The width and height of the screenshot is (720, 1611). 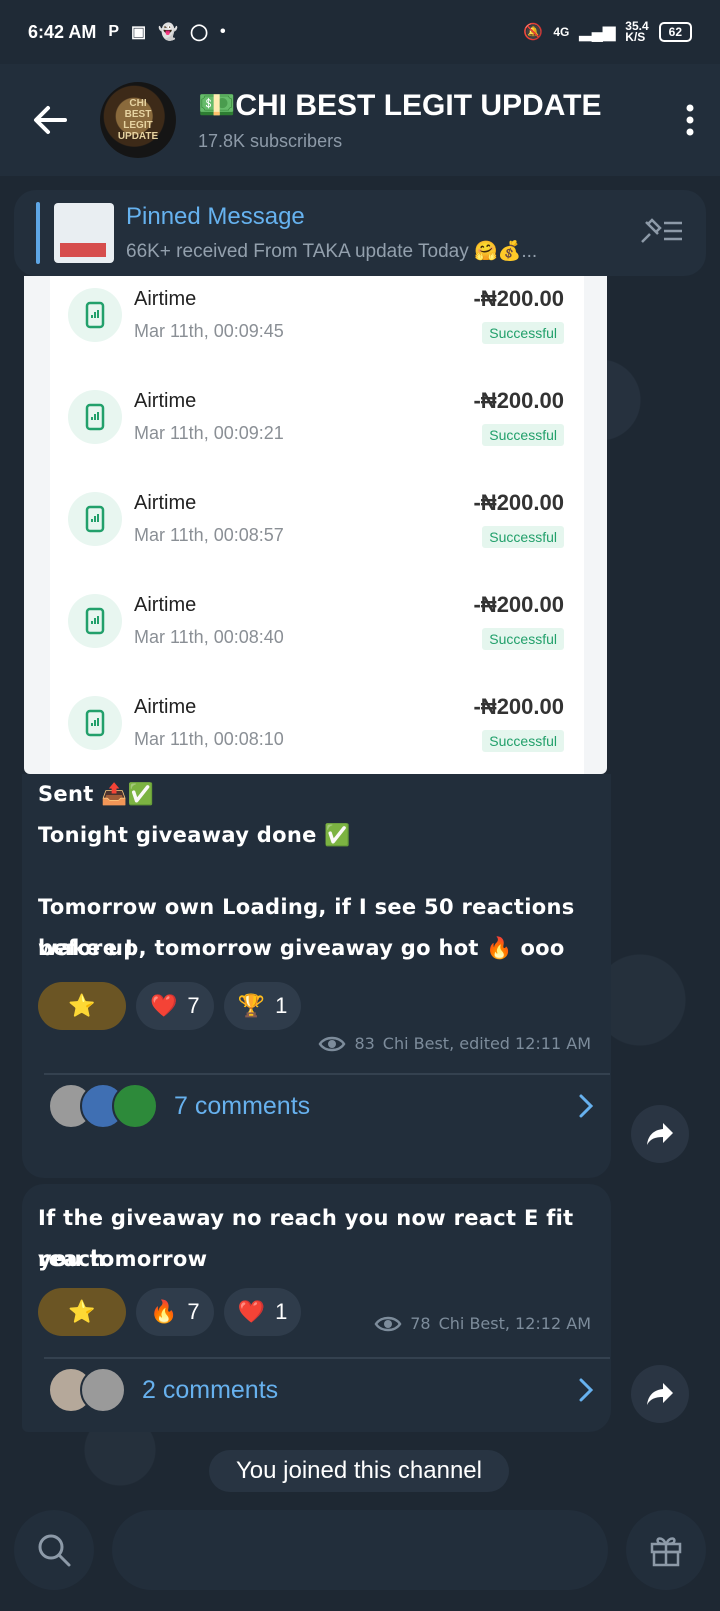 What do you see at coordinates (62, 31) in the screenshot?
I see `status-time: 6:42 AM` at bounding box center [62, 31].